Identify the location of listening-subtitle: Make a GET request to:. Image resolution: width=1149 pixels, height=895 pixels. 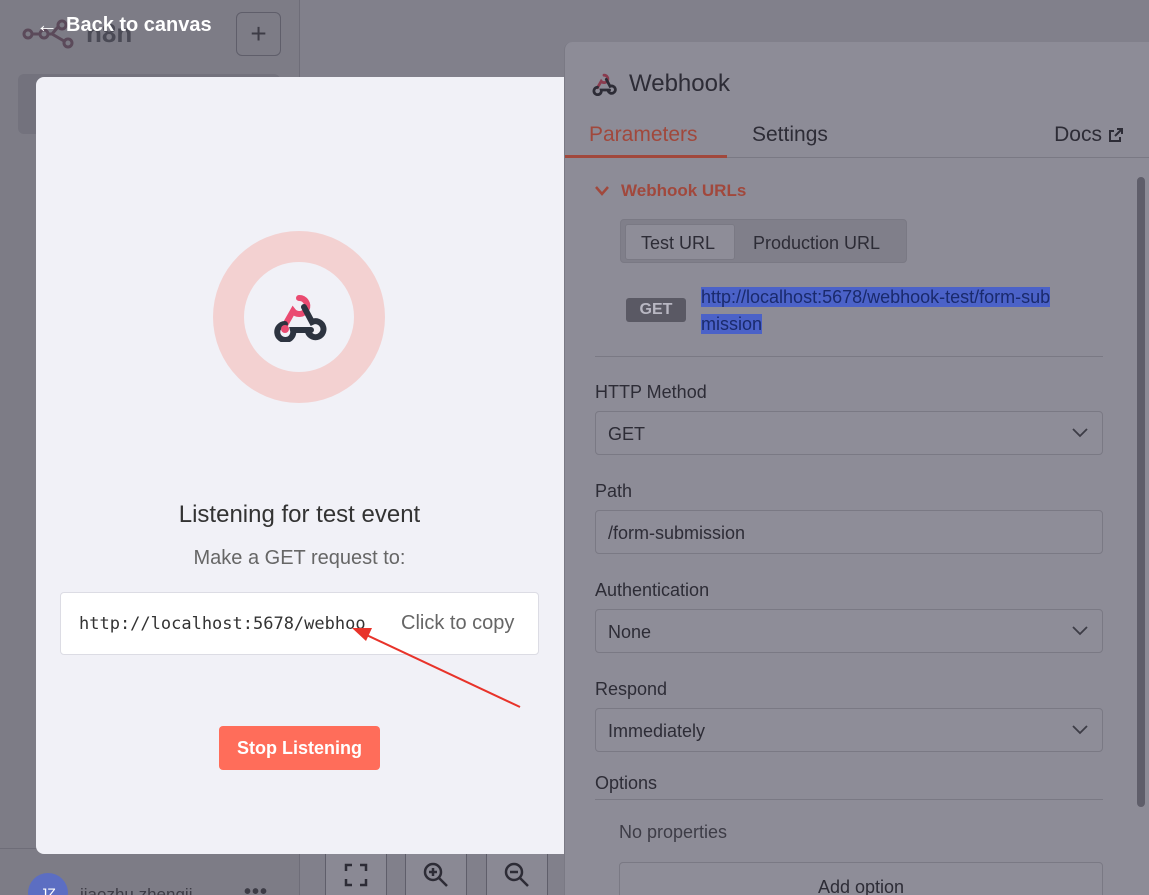
(299, 558).